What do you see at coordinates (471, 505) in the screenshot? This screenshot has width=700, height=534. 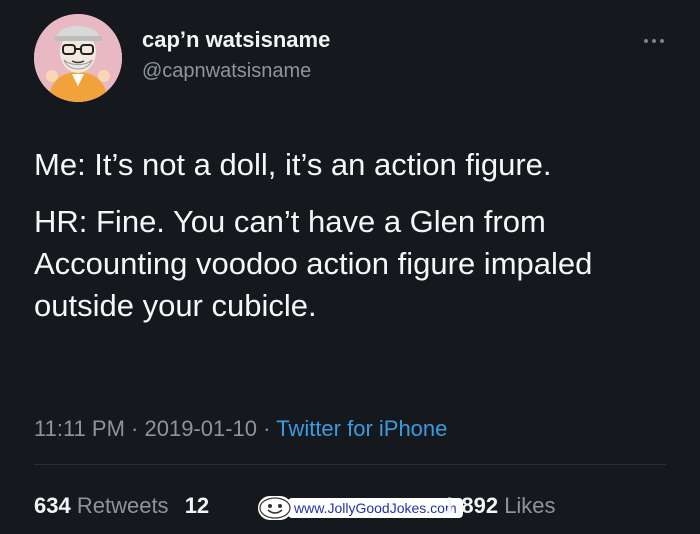 I see `likes-count: 1,892` at bounding box center [471, 505].